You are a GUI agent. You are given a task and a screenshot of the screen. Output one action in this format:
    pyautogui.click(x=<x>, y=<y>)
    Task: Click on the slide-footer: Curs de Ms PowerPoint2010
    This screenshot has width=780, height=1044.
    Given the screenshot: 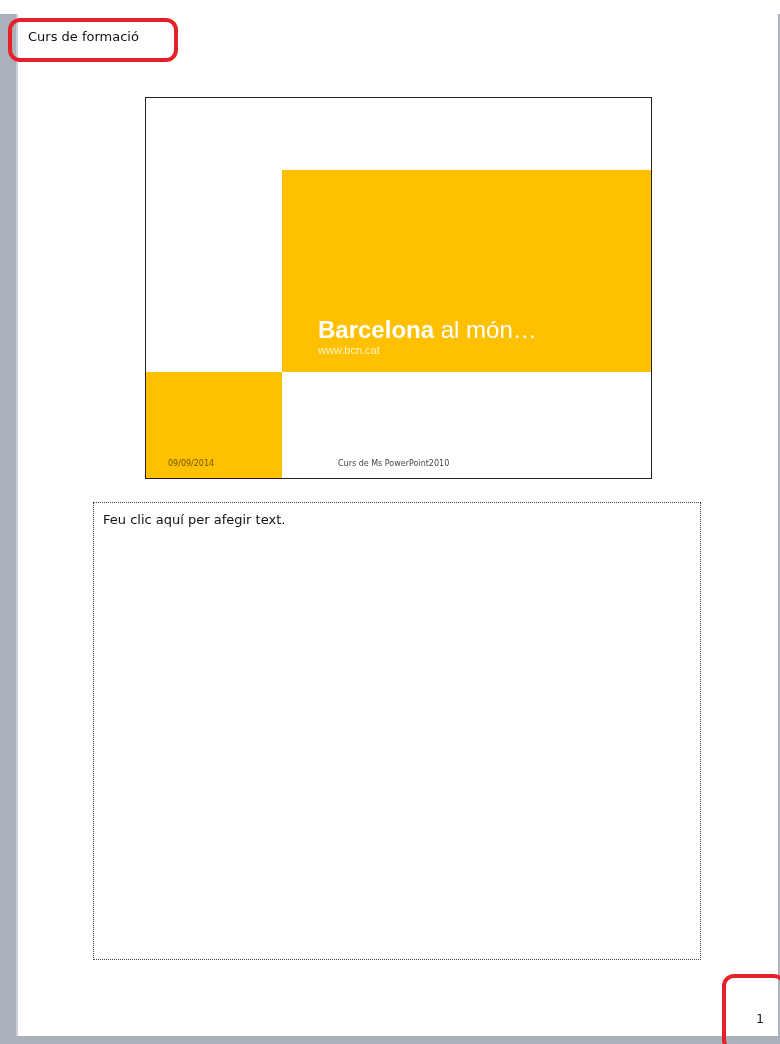 What is the action you would take?
    pyautogui.click(x=394, y=463)
    